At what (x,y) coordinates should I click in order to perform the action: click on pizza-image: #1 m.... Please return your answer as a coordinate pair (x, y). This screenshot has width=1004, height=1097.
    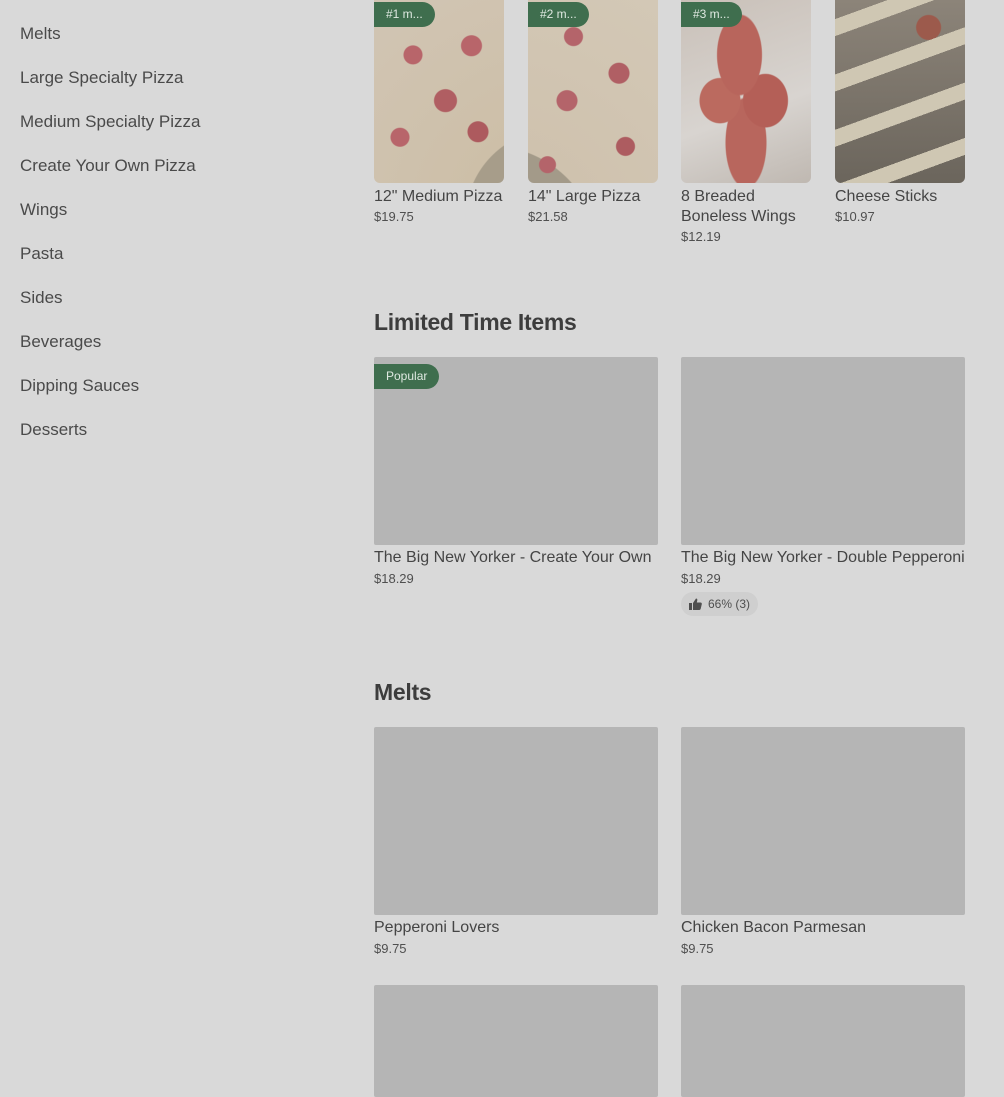
    Looking at the image, I should click on (439, 91).